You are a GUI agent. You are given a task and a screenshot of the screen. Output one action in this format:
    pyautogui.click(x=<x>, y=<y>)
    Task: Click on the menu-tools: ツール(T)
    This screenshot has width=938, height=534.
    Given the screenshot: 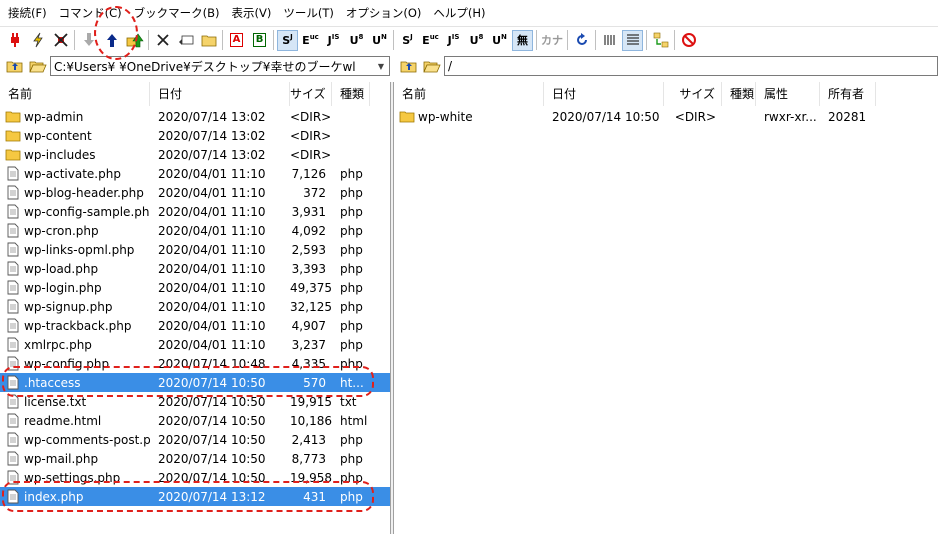 What is the action you would take?
    pyautogui.click(x=308, y=13)
    